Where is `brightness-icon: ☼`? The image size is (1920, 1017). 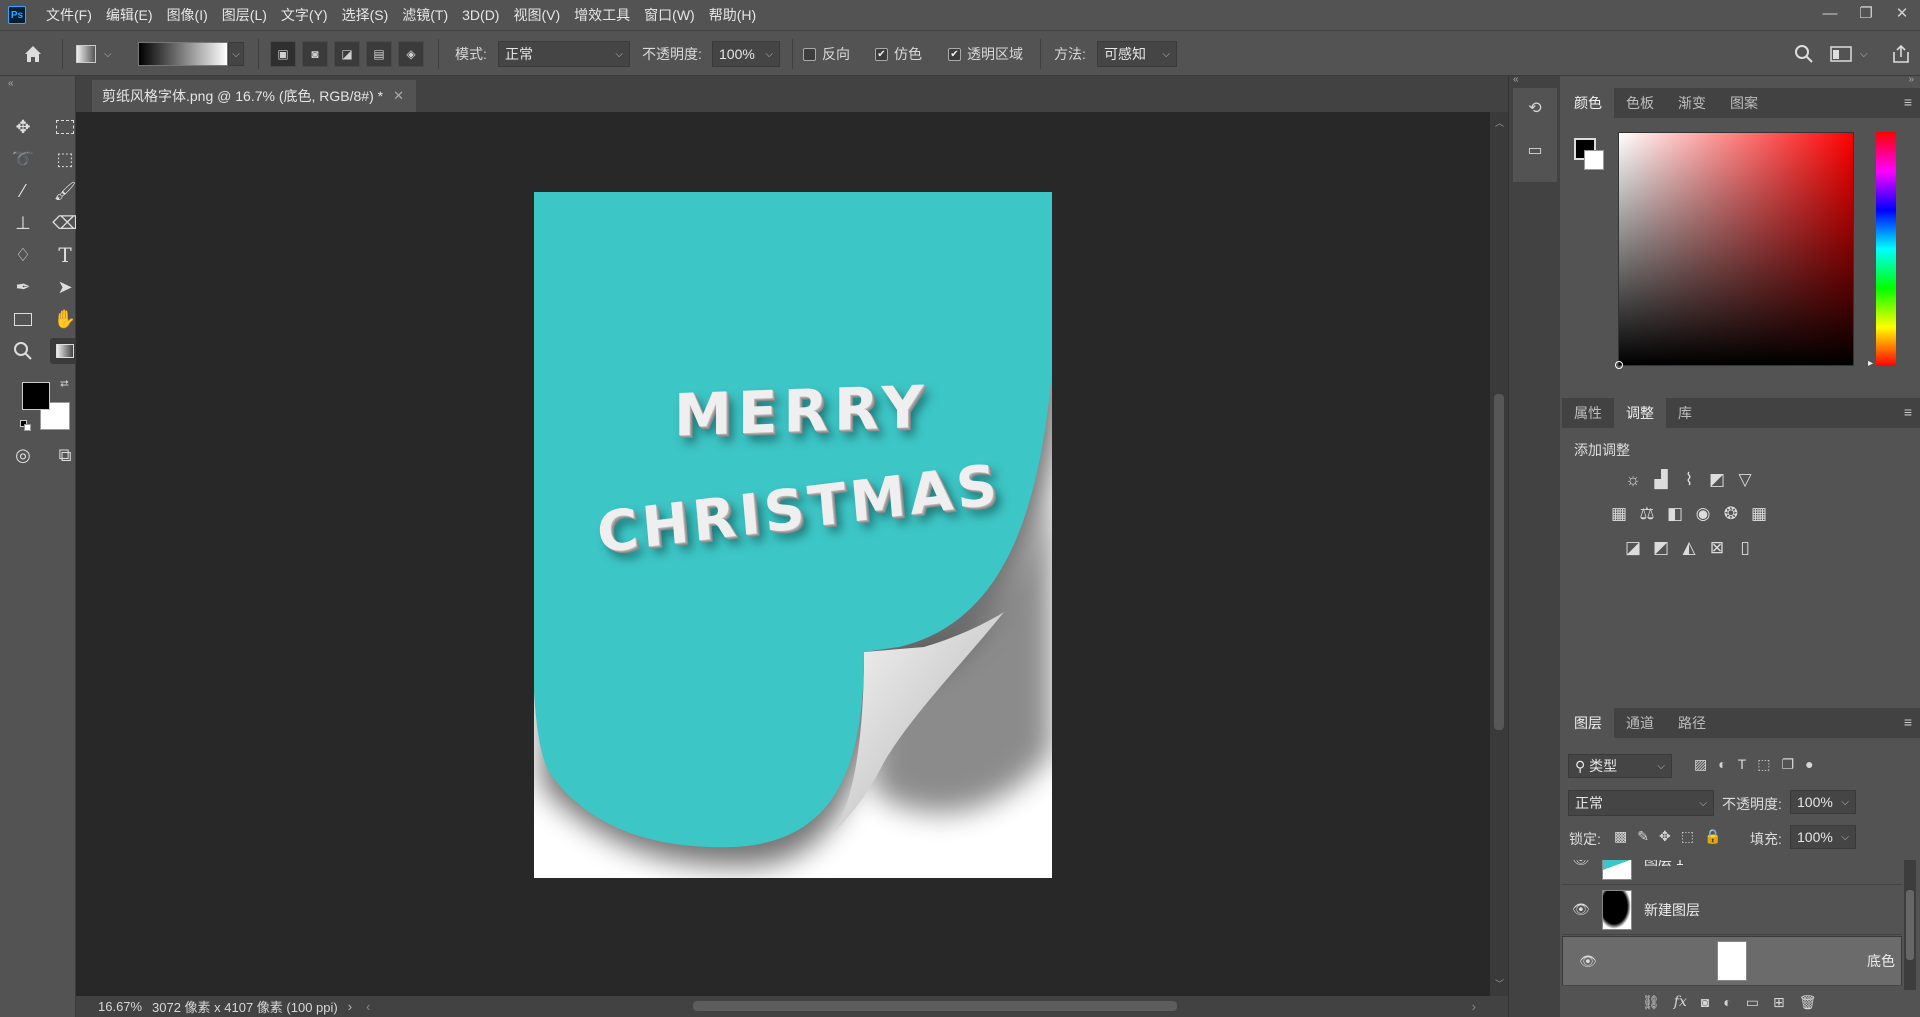 brightness-icon: ☼ is located at coordinates (1633, 480).